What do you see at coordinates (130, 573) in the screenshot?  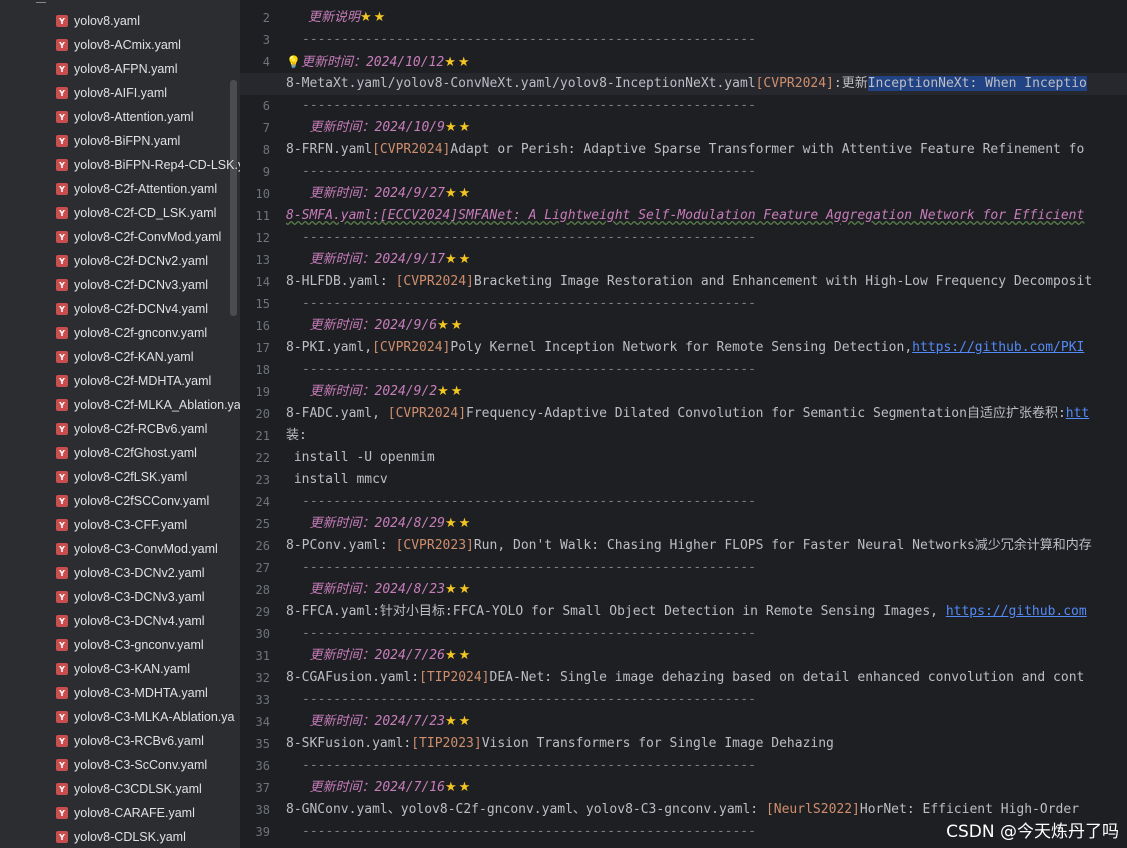 I see `file-tree-item: Yyolov8-C3-DCNv2.yaml` at bounding box center [130, 573].